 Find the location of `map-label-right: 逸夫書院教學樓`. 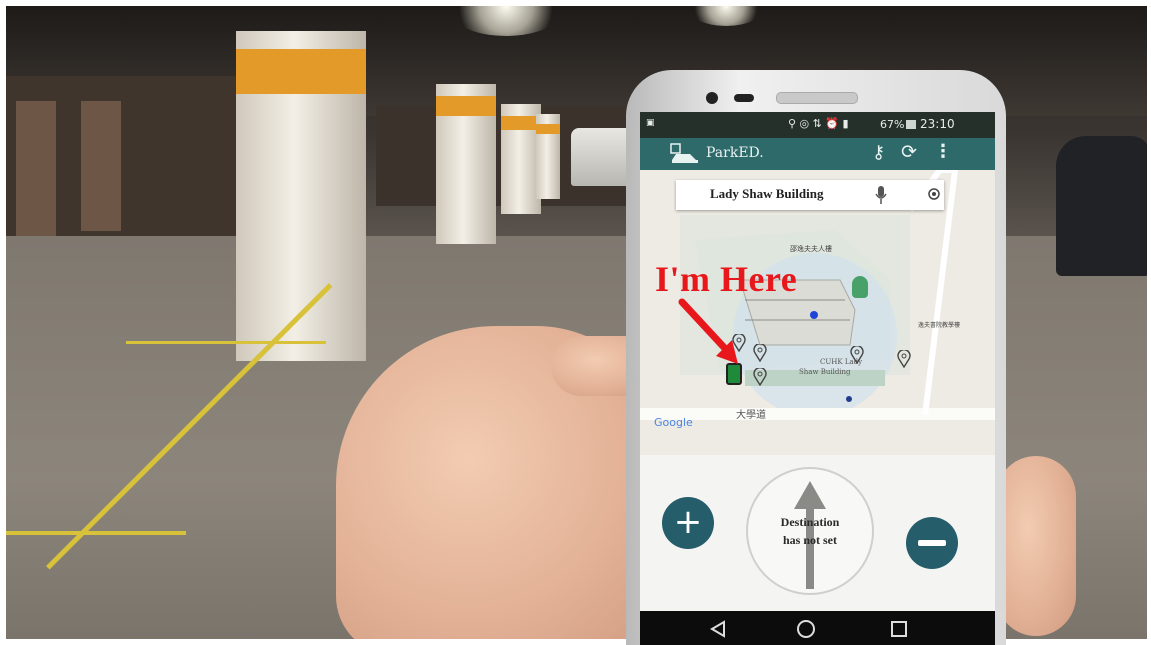

map-label-right: 逸夫書院教學樓 is located at coordinates (939, 325).